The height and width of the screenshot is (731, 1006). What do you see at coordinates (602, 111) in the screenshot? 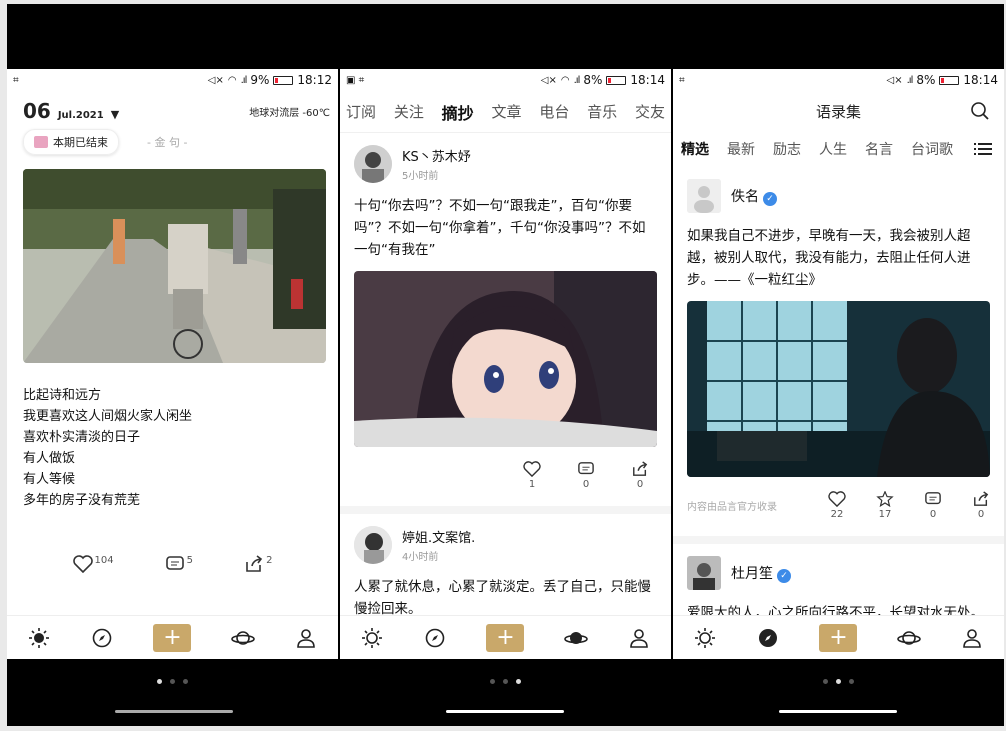
I see `tab-music: 音乐` at bounding box center [602, 111].